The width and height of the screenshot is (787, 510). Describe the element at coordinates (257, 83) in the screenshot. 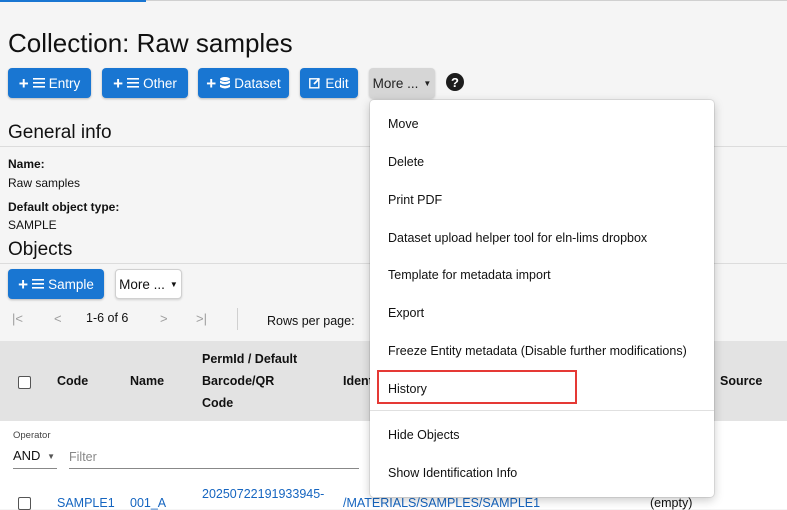

I see `dataset-label: Dataset` at that location.